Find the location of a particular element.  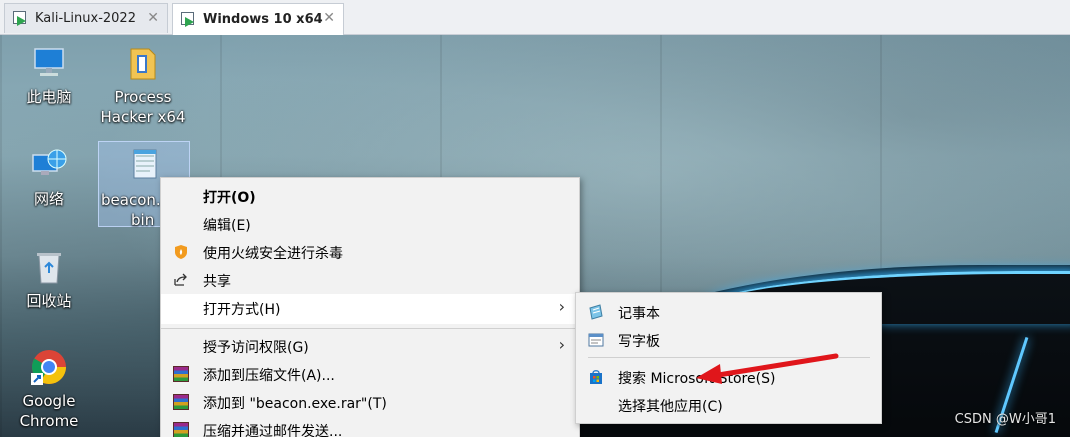

menu-item-open-with: 打开方式(H) › is located at coordinates (370, 309).